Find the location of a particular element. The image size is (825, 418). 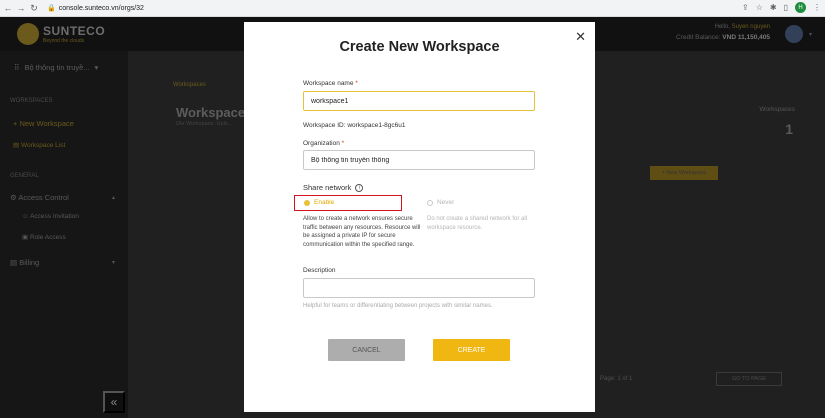

logo-tagline: Beyond the clouds is located at coordinates (64, 41).